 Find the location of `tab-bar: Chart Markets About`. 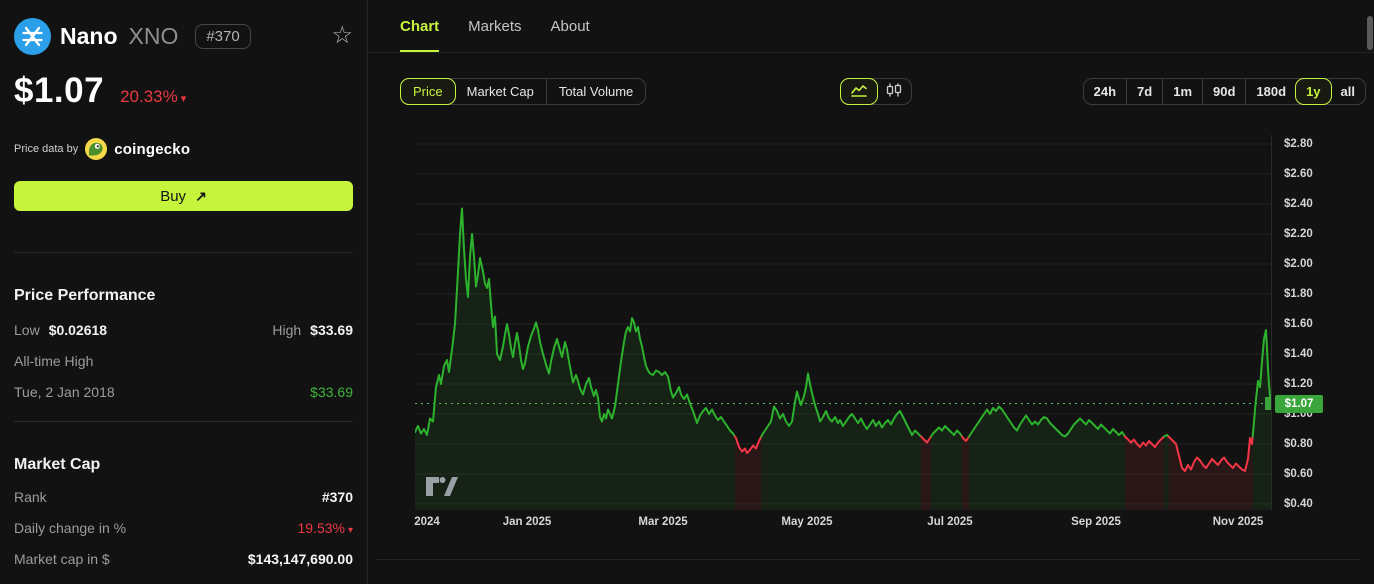

tab-bar: Chart Markets About is located at coordinates (871, 26).